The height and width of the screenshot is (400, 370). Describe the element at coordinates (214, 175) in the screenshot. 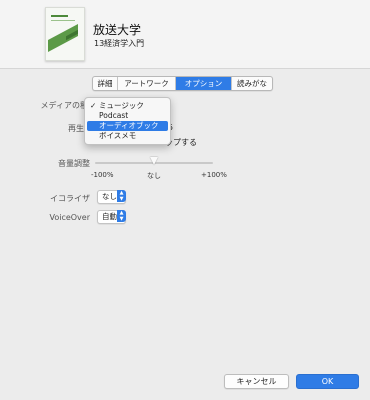

I see `volume-max-label: +100%` at that location.